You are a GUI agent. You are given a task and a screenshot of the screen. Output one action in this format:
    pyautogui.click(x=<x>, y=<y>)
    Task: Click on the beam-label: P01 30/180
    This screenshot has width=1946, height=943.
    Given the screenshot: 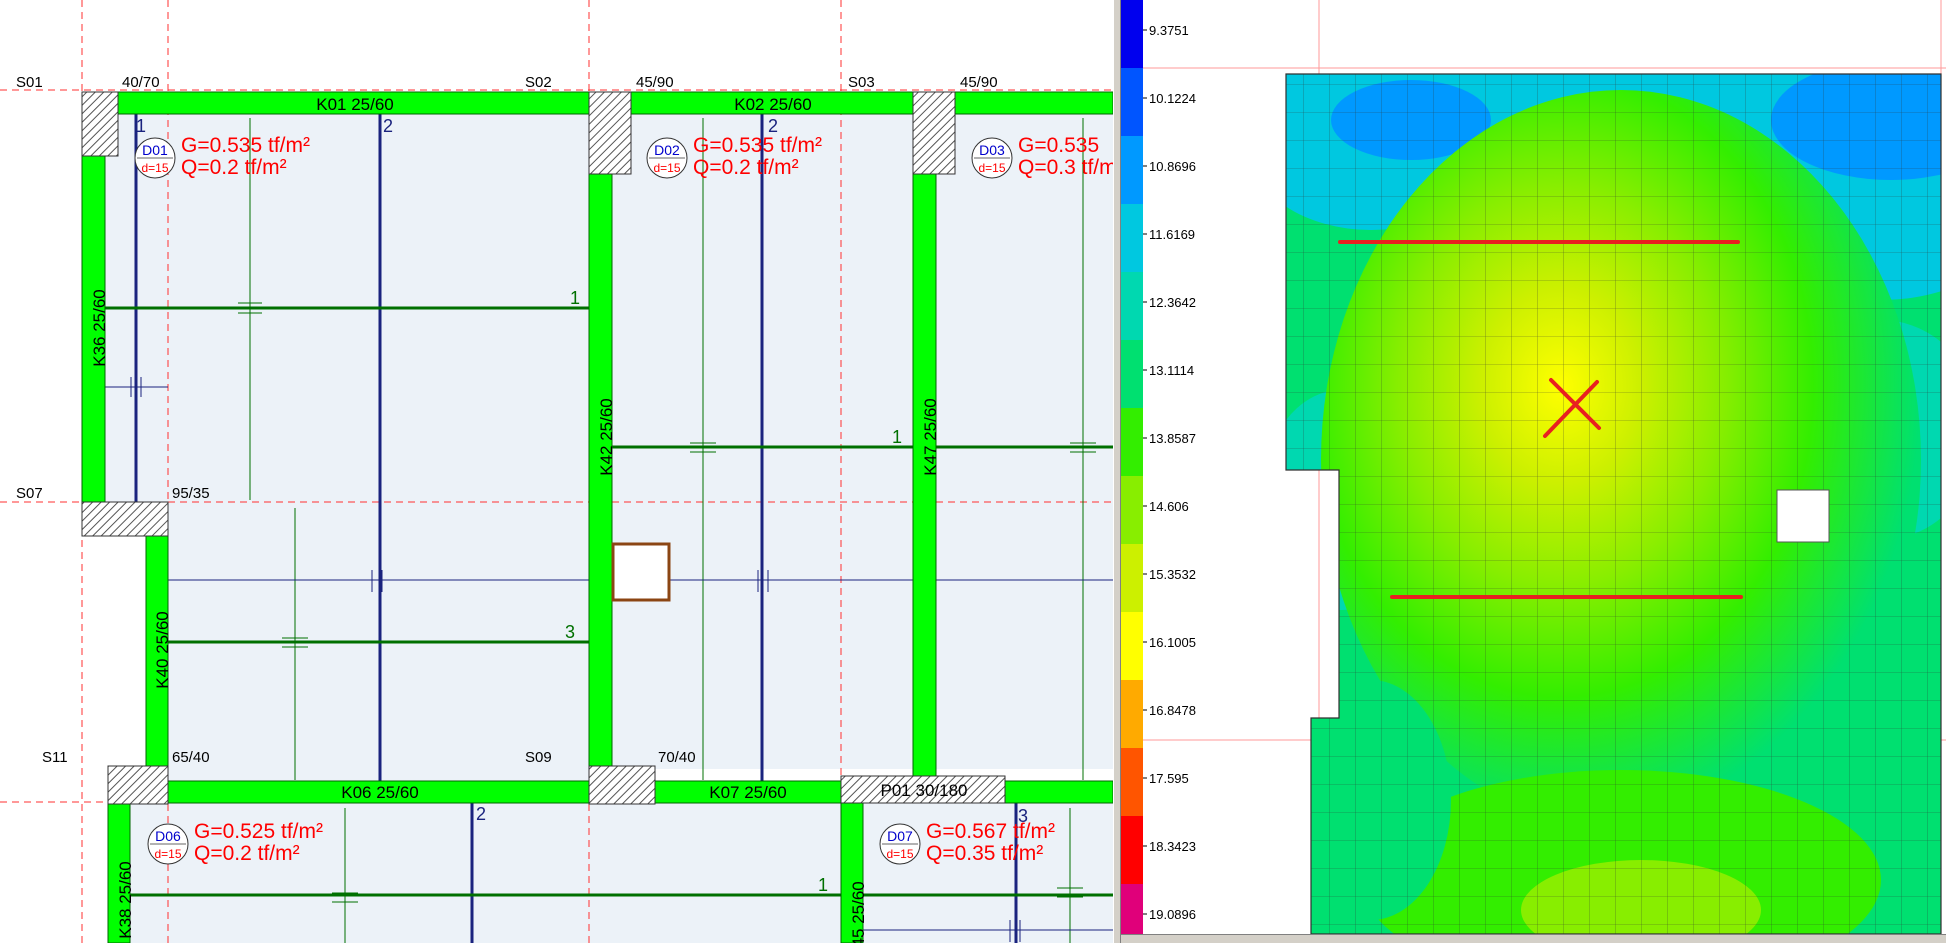 What is the action you would take?
    pyautogui.click(x=924, y=790)
    